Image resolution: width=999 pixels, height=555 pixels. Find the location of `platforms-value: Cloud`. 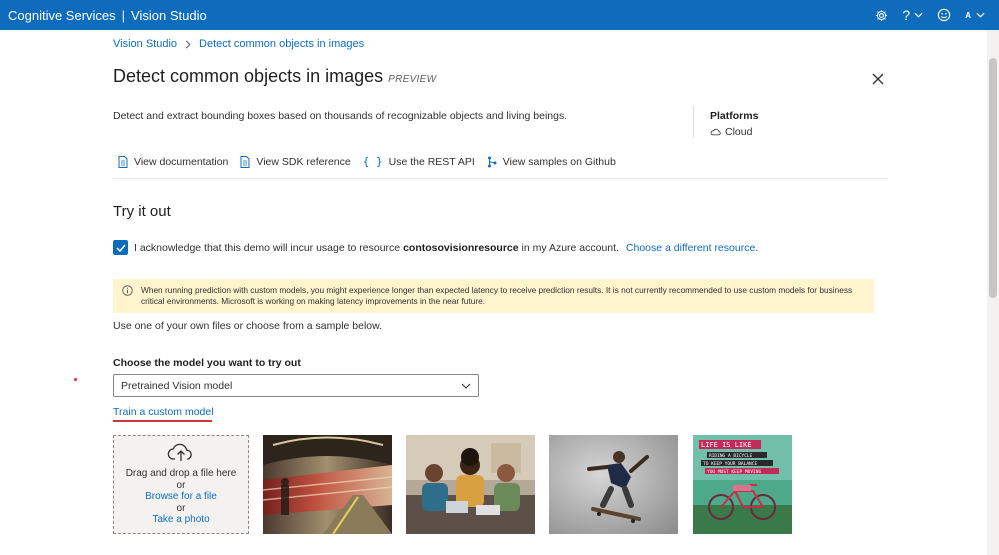

platforms-value: Cloud is located at coordinates (731, 132).